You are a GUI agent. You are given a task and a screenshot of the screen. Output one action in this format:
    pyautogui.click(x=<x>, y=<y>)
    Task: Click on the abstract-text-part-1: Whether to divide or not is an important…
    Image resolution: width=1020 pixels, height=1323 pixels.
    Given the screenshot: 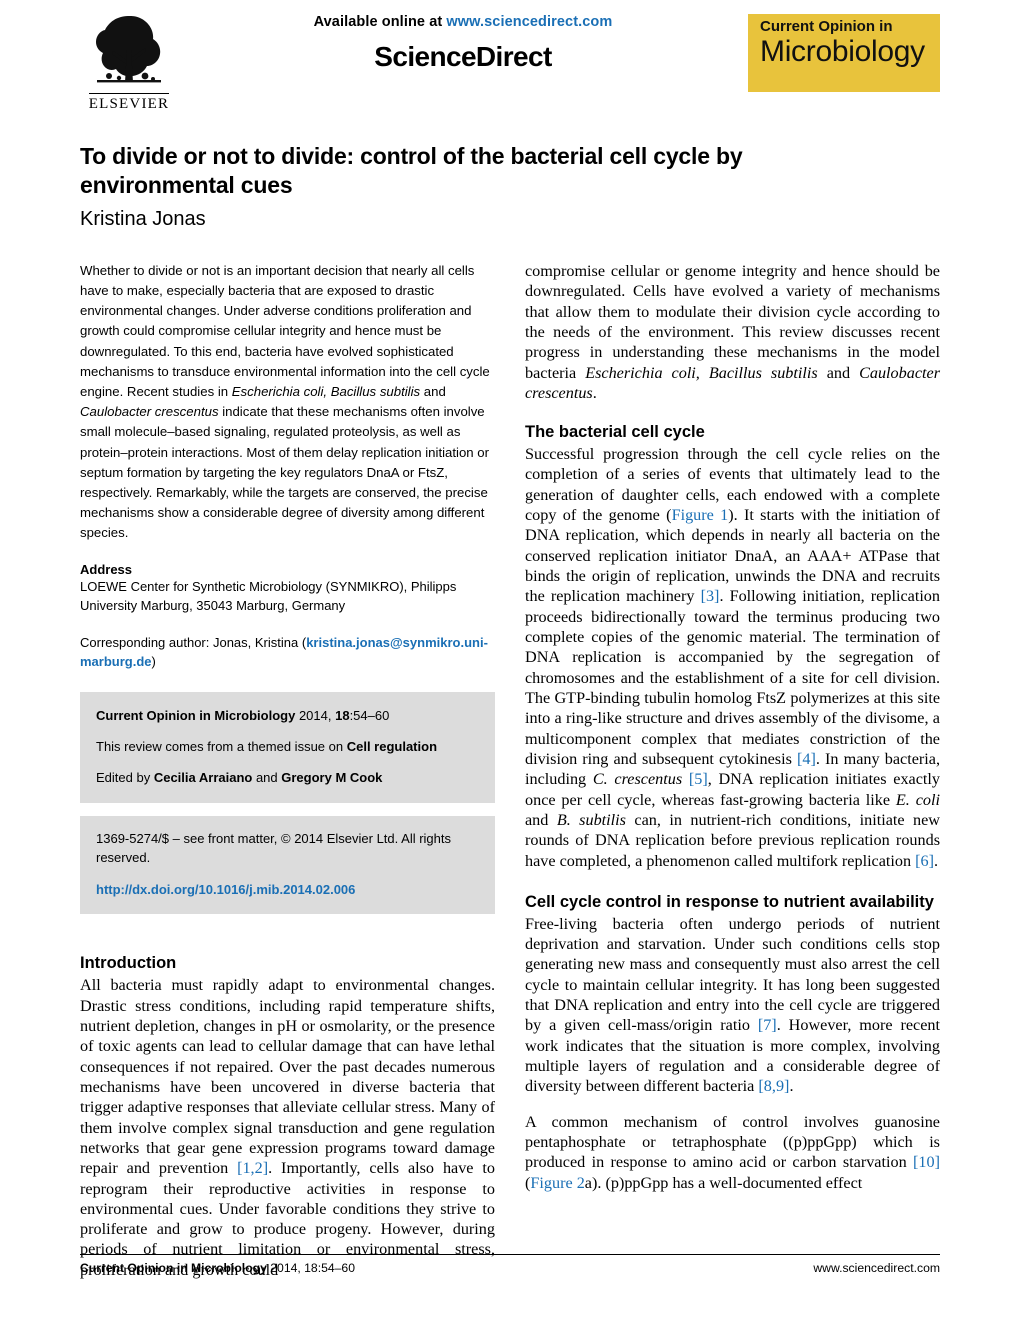 What is the action you would take?
    pyautogui.click(x=285, y=330)
    